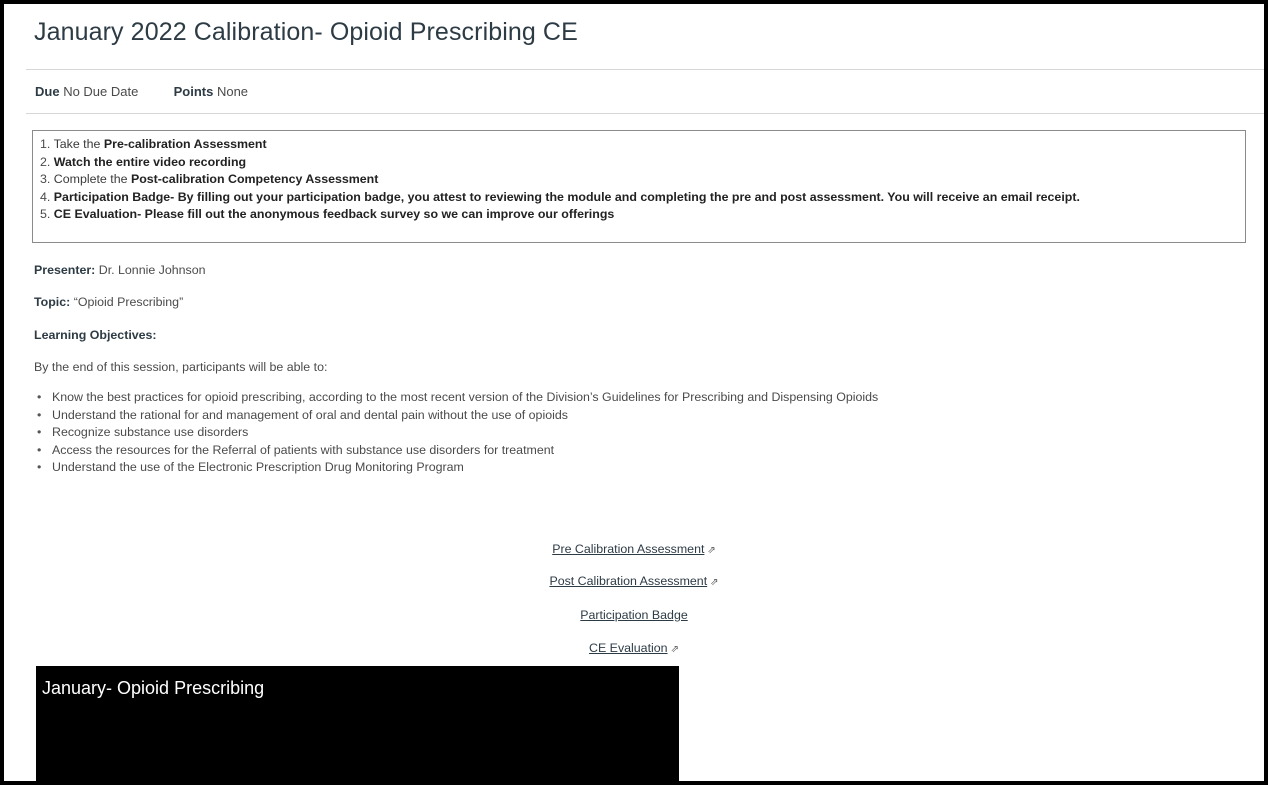  I want to click on presenter-line: Presenter: Dr. Lonnie Johnson, so click(120, 270).